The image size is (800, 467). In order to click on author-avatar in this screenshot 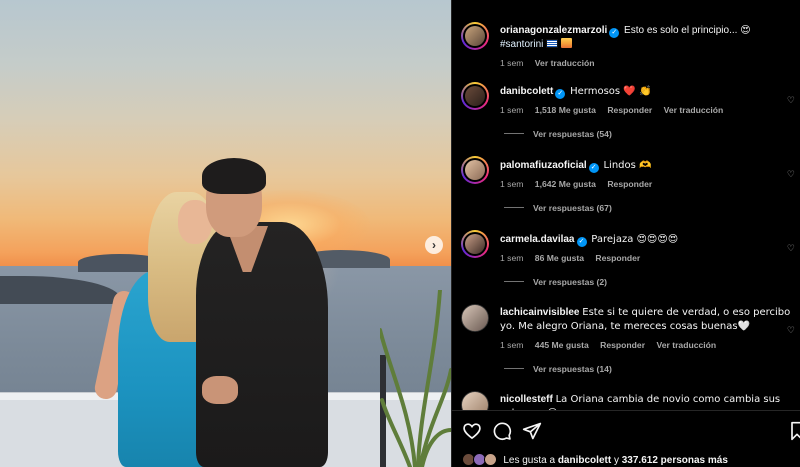, I will do `click(475, 36)`.